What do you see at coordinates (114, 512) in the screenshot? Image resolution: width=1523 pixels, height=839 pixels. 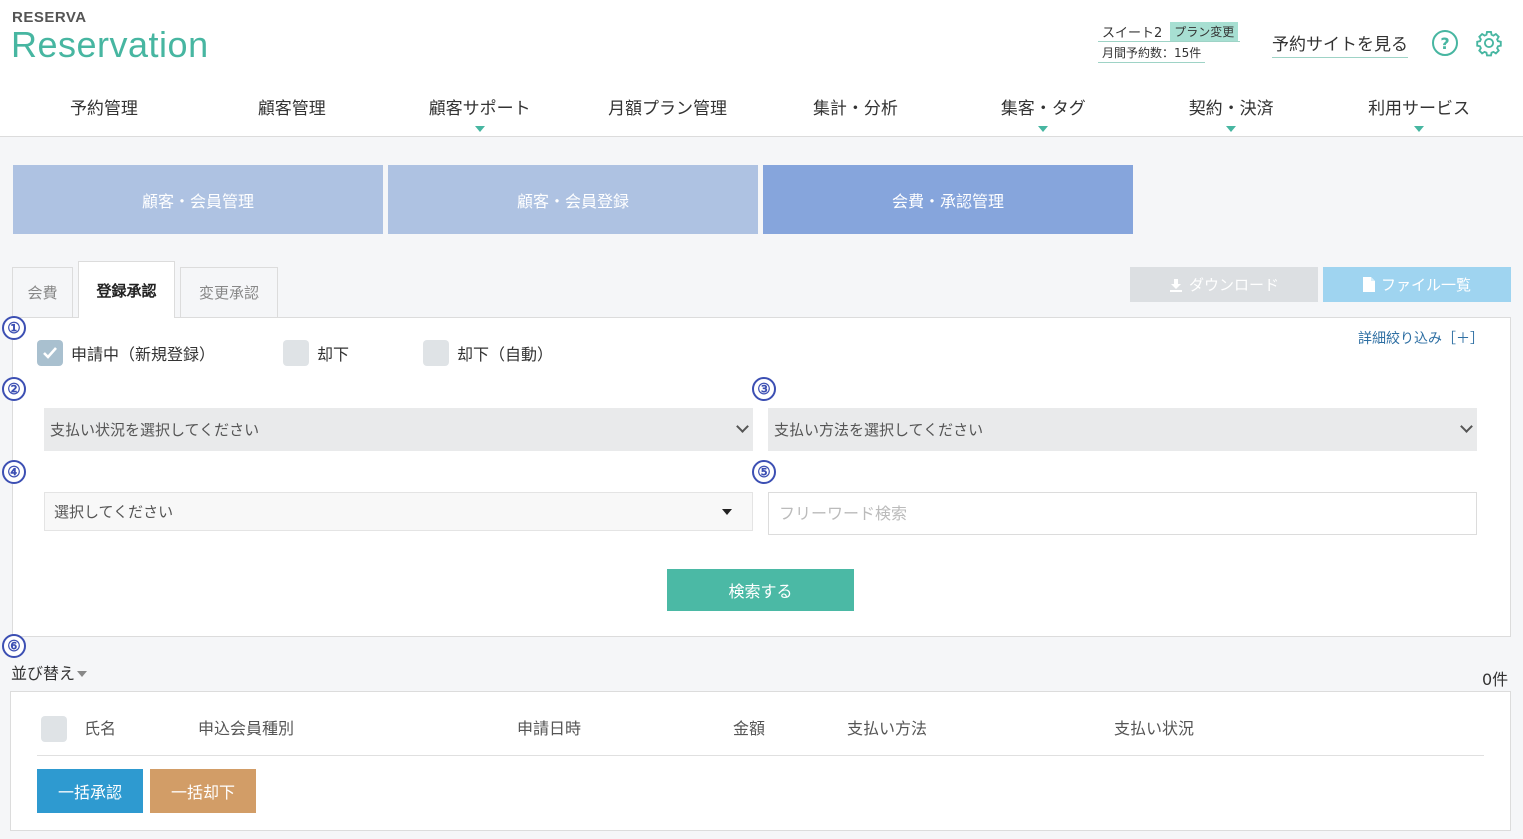 I see `select-placeholder: 選択してください` at bounding box center [114, 512].